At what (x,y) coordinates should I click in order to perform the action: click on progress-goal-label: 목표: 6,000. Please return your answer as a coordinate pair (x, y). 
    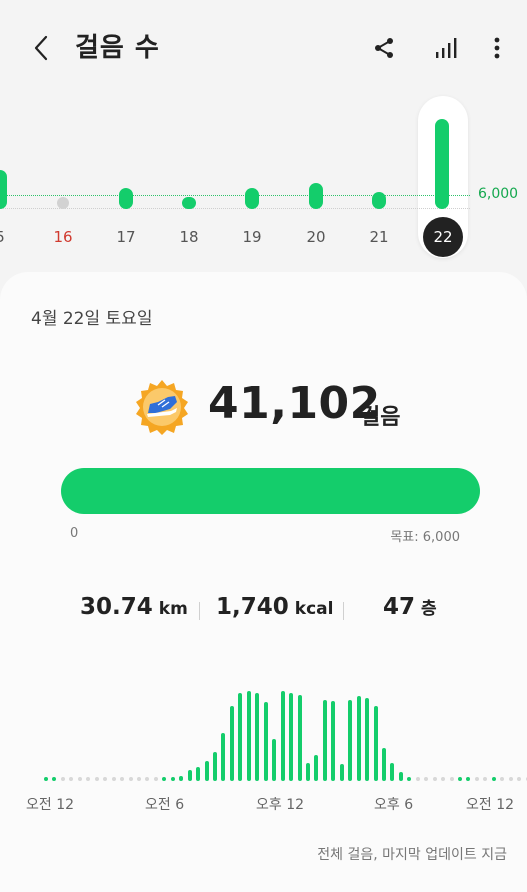
    Looking at the image, I should click on (425, 537).